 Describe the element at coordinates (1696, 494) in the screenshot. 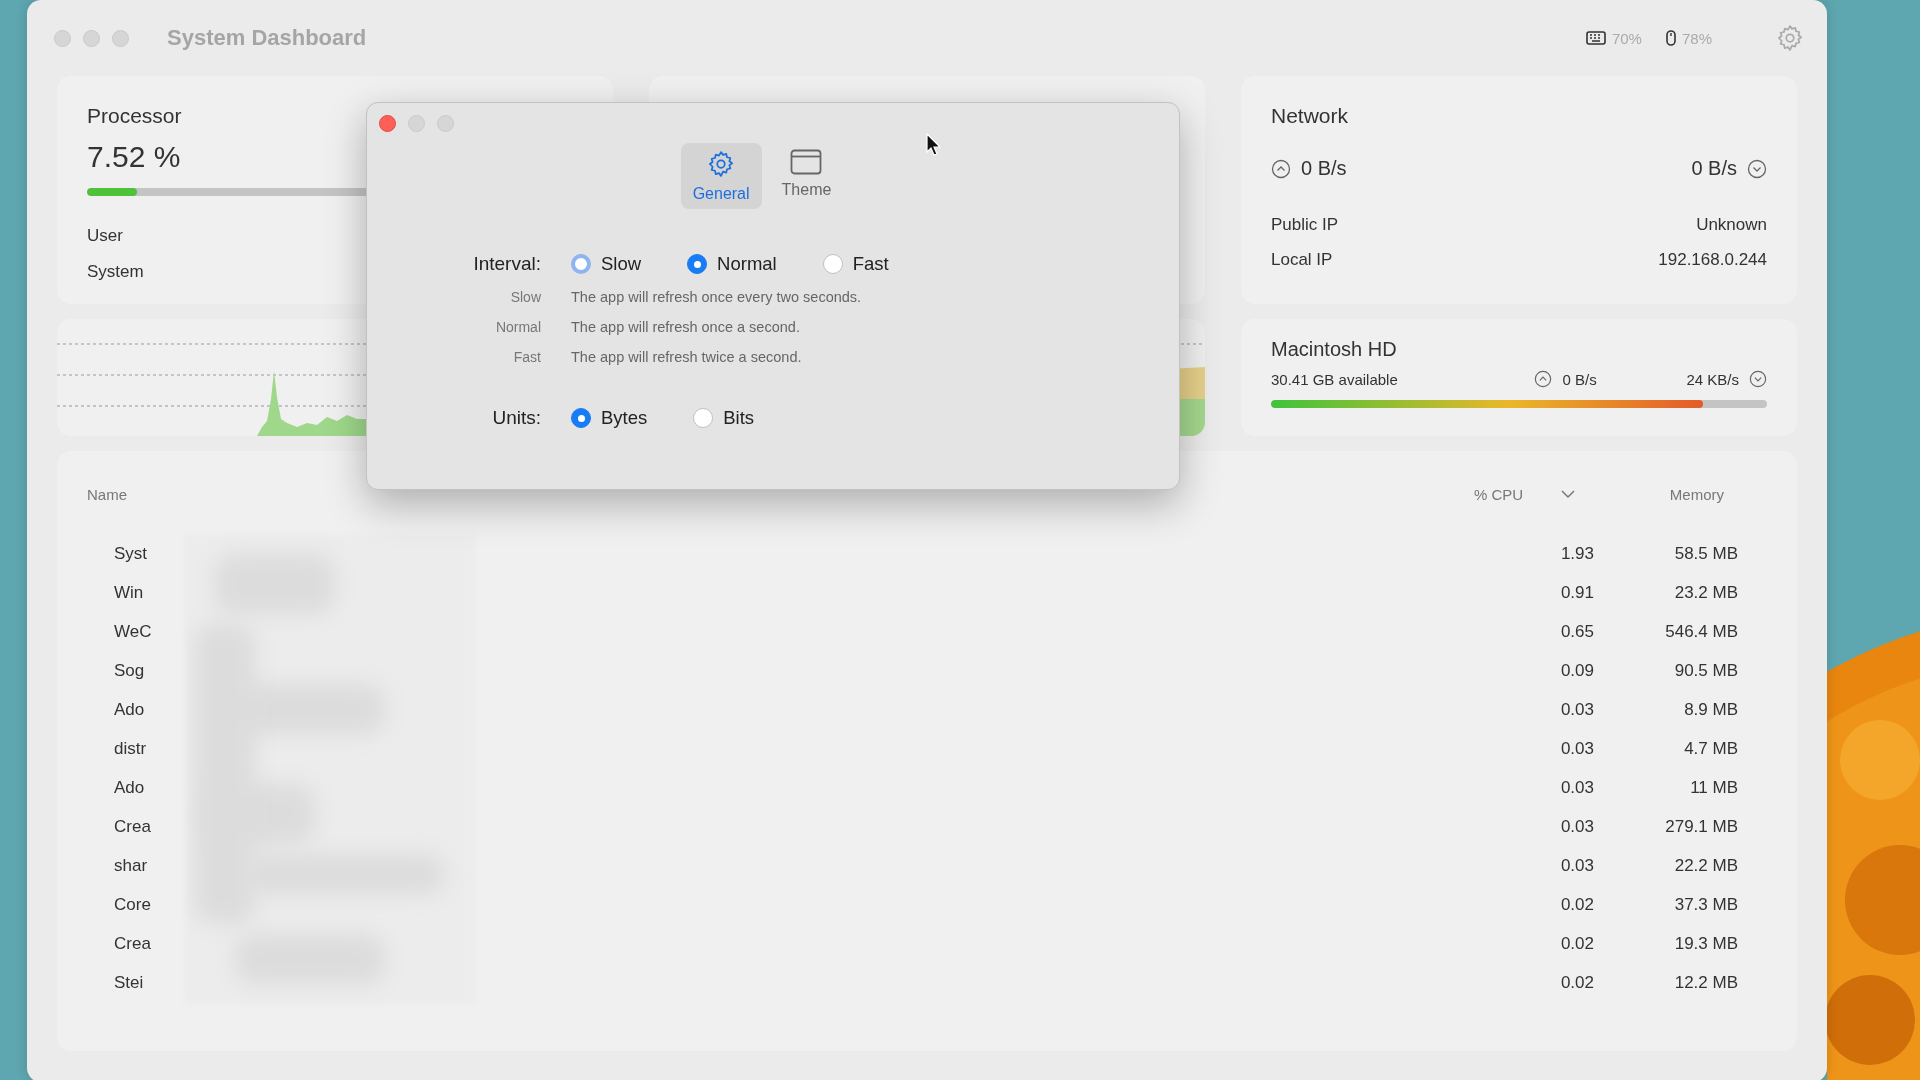

I see `column-header: Memory` at that location.